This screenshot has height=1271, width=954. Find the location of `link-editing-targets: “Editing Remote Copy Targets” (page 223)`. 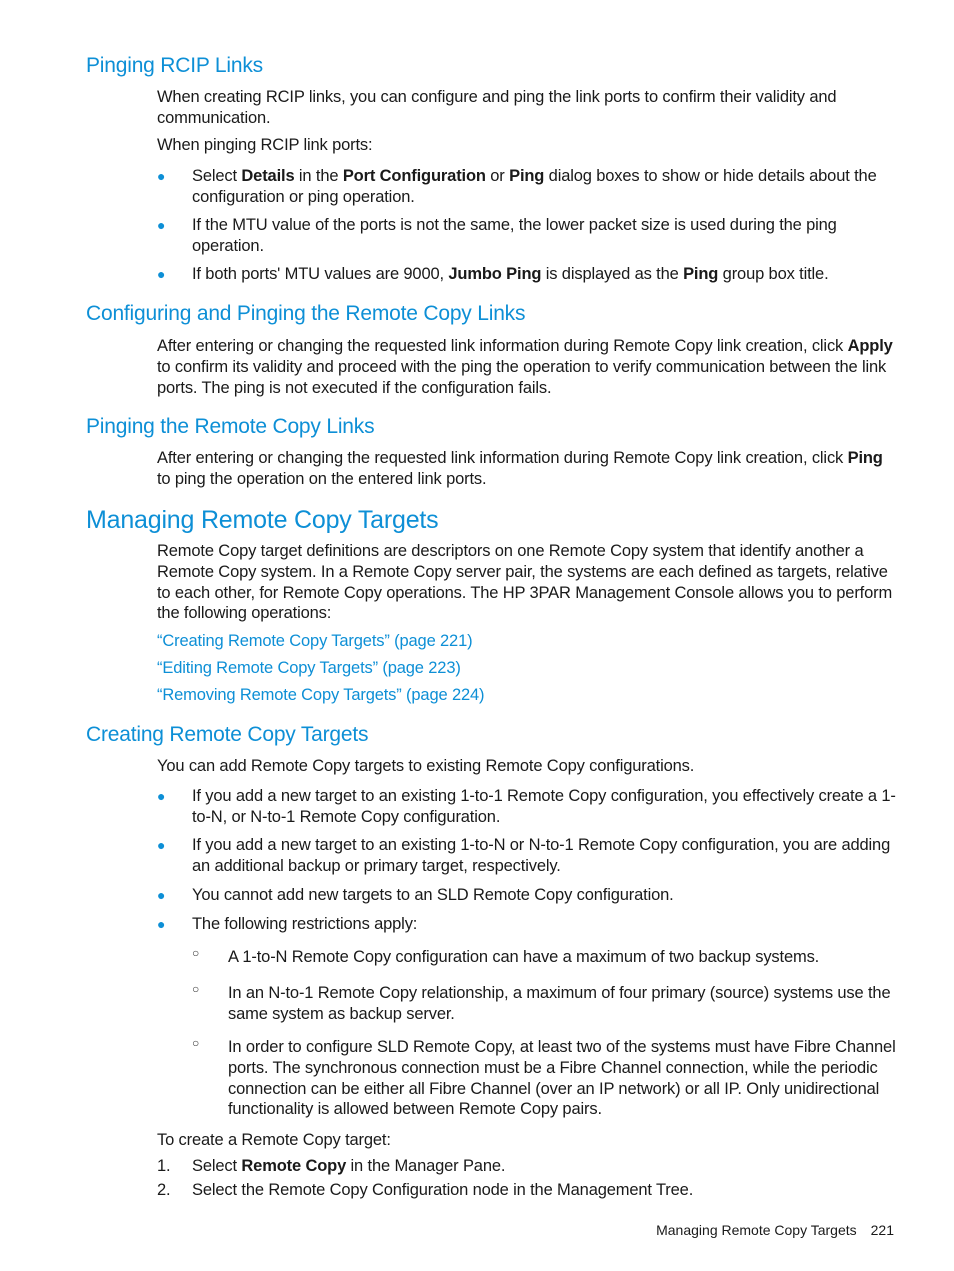

link-editing-targets: “Editing Remote Copy Targets” (page 223) is located at coordinates (309, 668).